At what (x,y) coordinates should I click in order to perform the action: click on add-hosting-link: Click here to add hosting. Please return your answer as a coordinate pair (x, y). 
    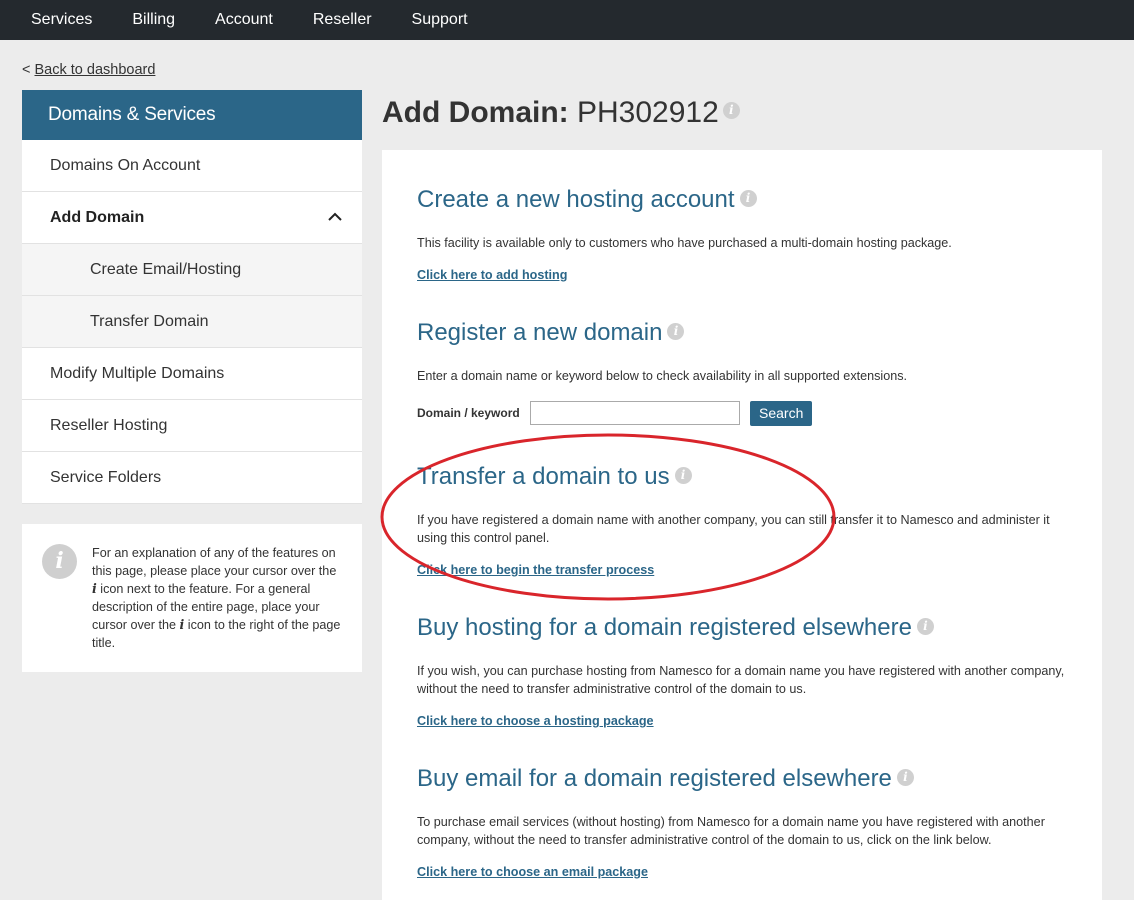
    Looking at the image, I should click on (492, 275).